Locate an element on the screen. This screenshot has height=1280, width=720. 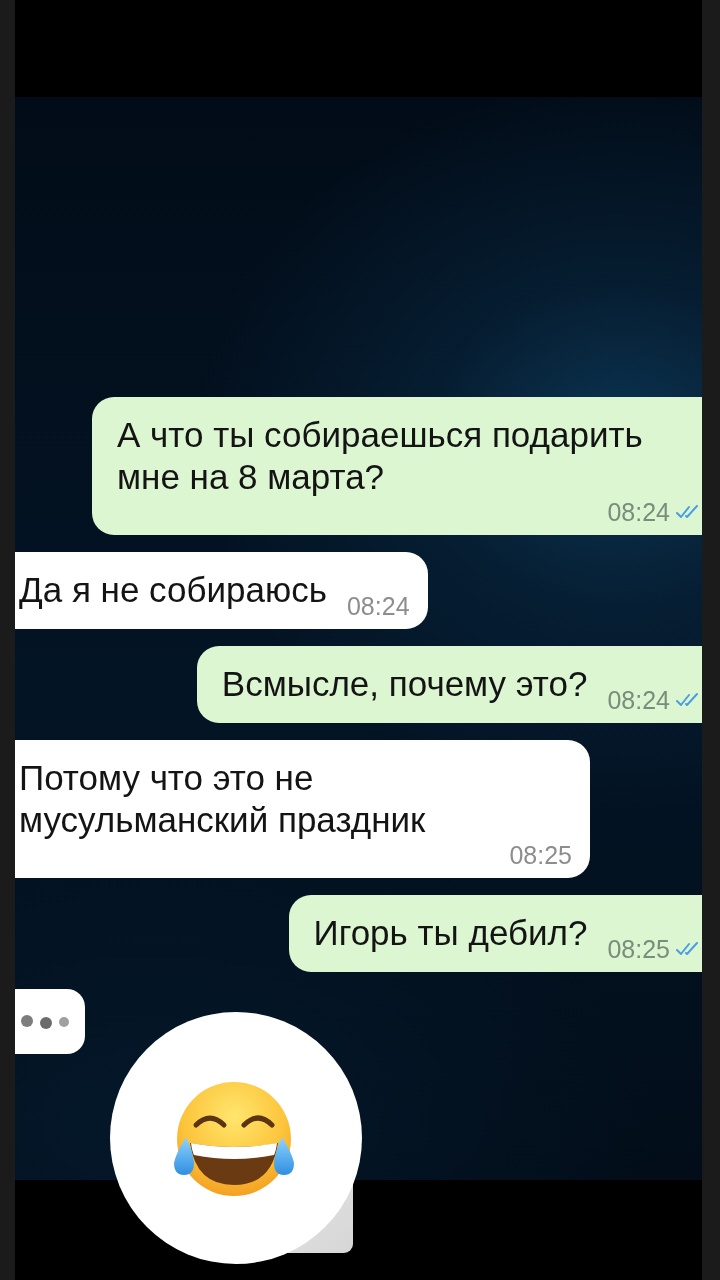
message-text: Всмысле, почему это? is located at coordinates (404, 683).